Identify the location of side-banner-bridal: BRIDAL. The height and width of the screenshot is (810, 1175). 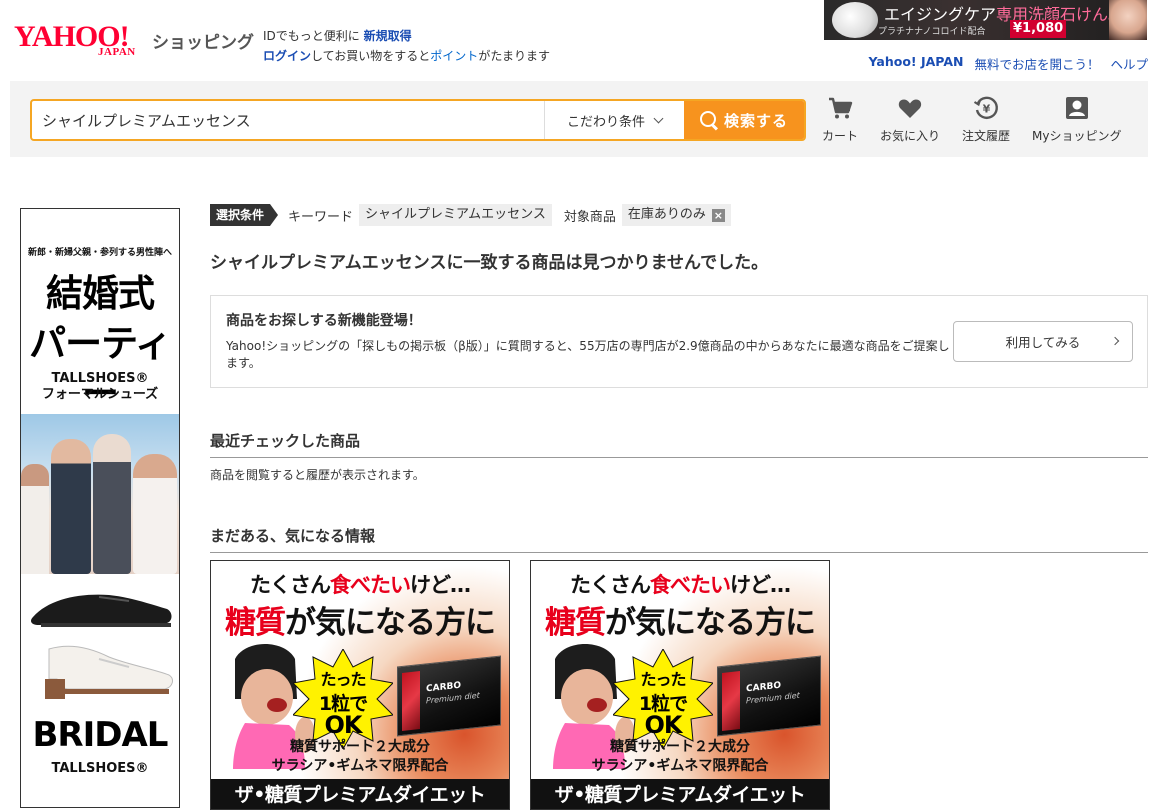
(100, 735).